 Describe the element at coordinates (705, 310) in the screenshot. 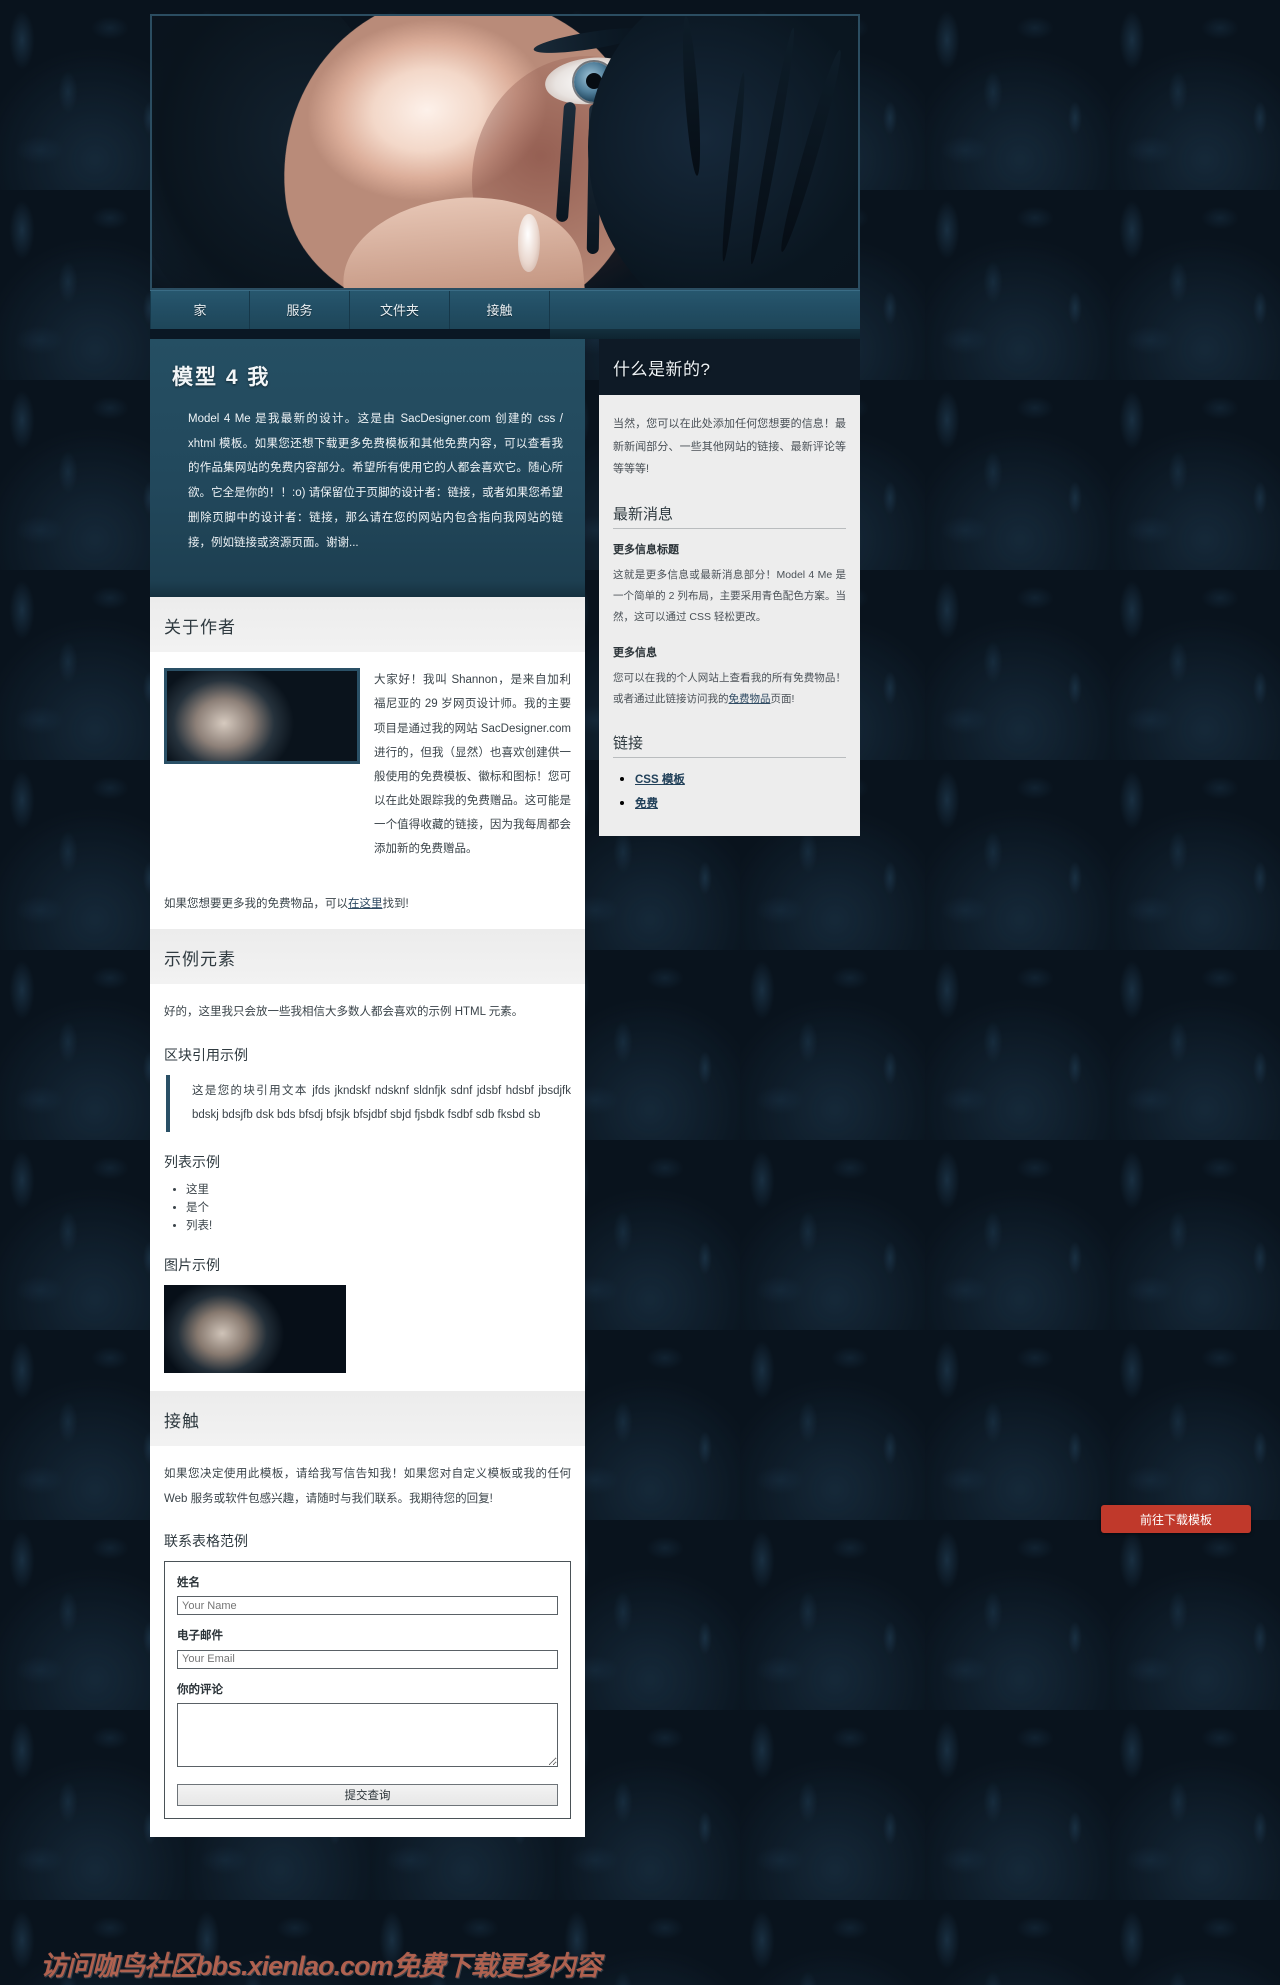

I see `nav-filler` at that location.